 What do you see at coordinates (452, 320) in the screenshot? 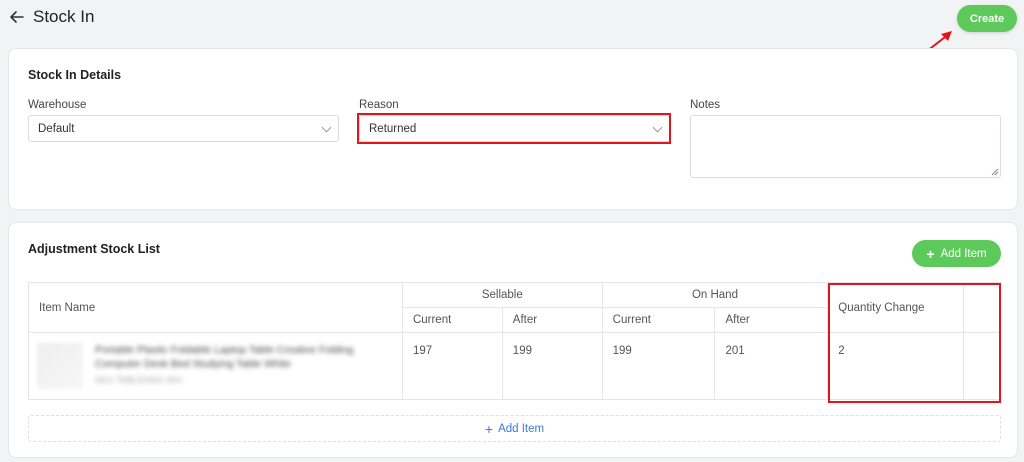
I see `column-sellable-current: Current` at bounding box center [452, 320].